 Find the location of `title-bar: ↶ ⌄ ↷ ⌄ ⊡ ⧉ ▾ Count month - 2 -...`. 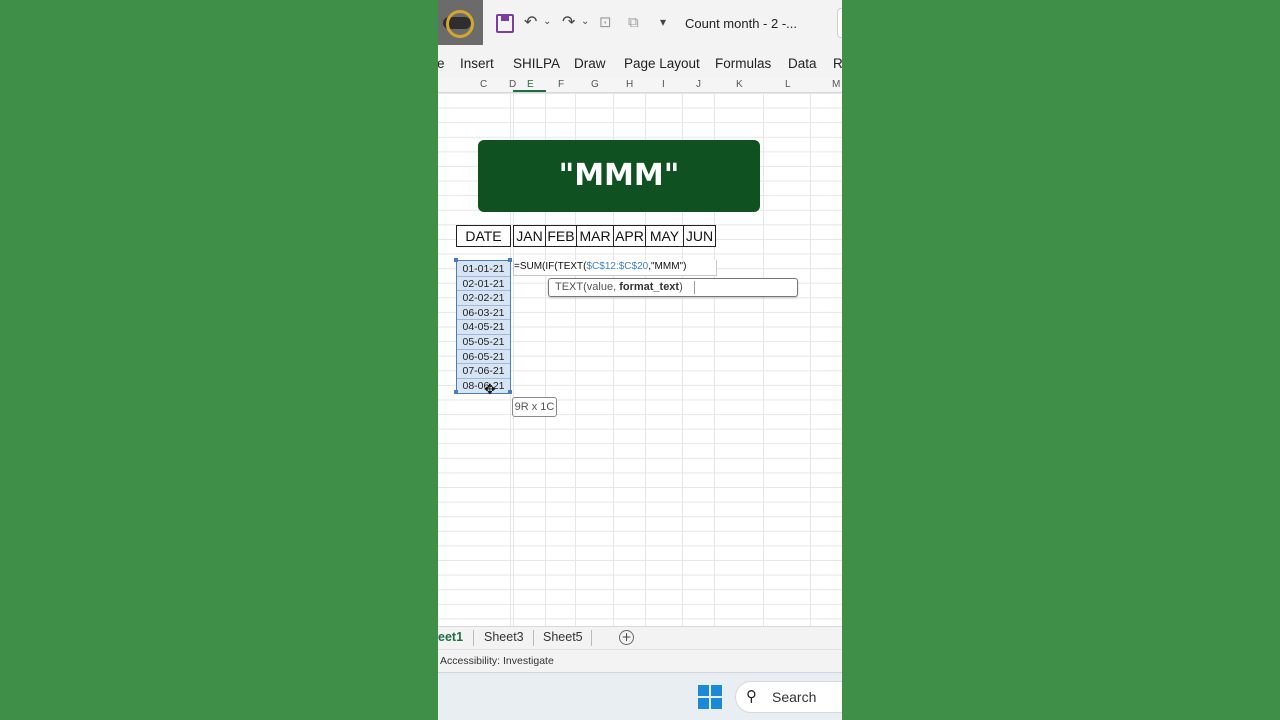

title-bar: ↶ ⌄ ↷ ⌄ ⊡ ⧉ ▾ Count month - 2 -... is located at coordinates (640, 23).